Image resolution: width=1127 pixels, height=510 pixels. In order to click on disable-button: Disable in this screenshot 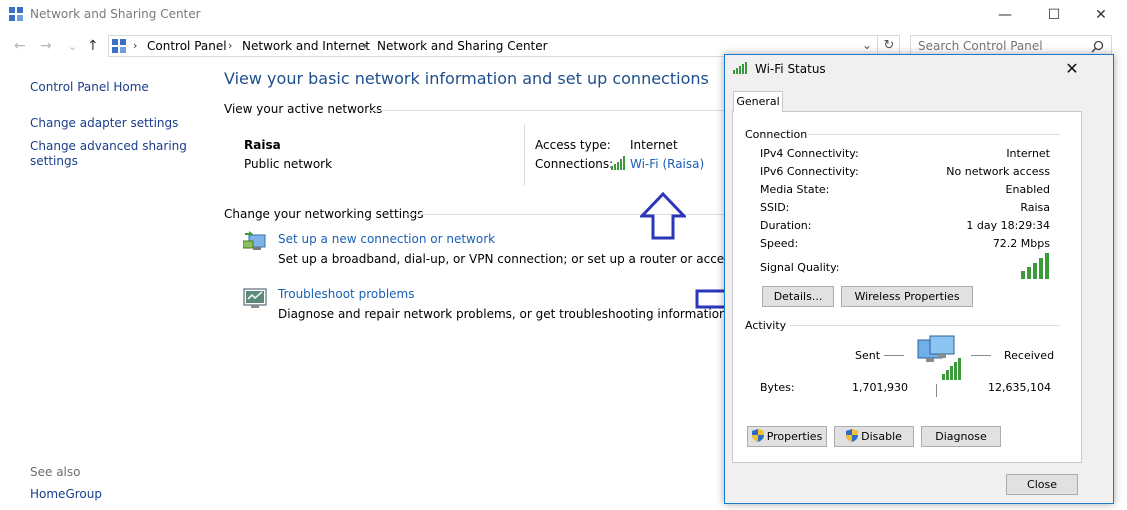, I will do `click(874, 436)`.